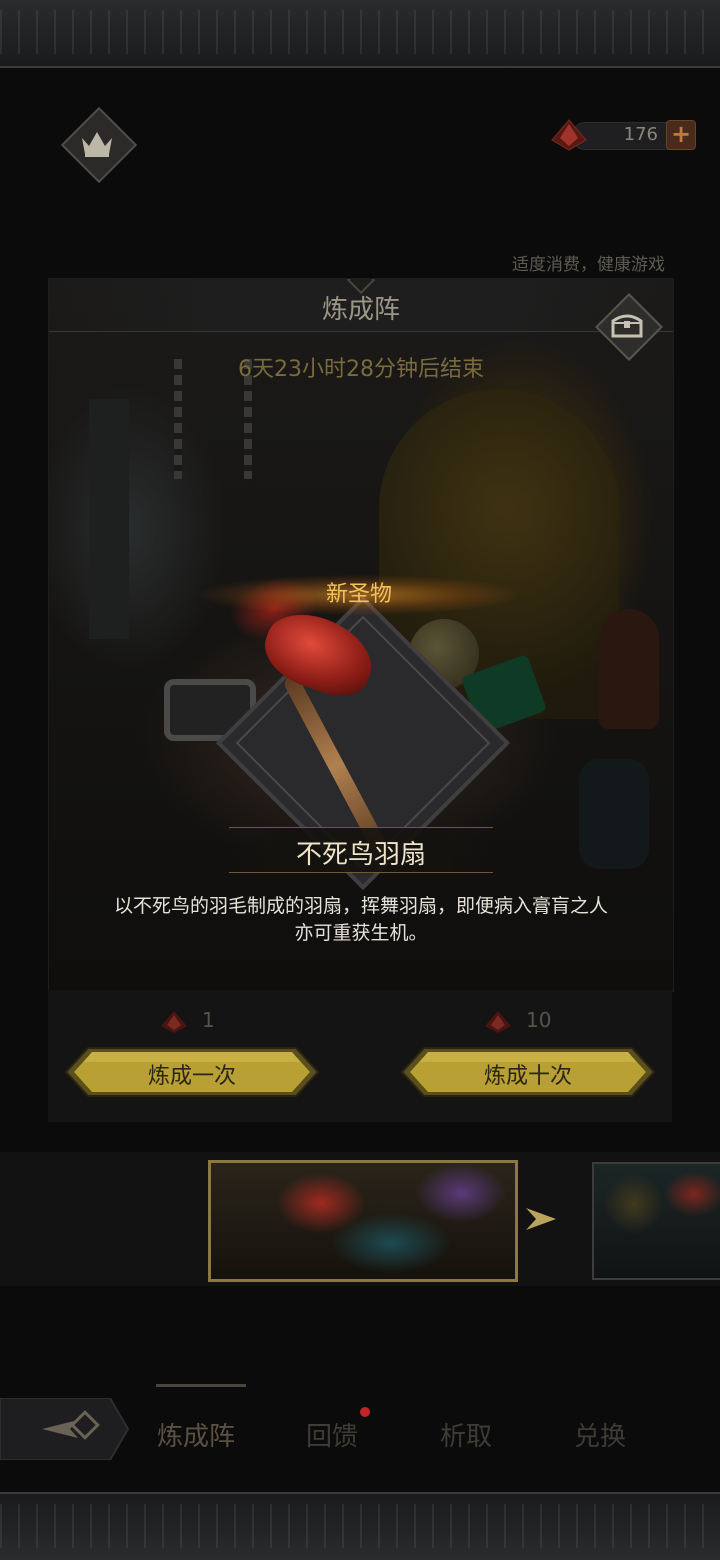 Image resolution: width=720 pixels, height=1560 pixels. I want to click on new-relic-label: 新圣物, so click(359, 595).